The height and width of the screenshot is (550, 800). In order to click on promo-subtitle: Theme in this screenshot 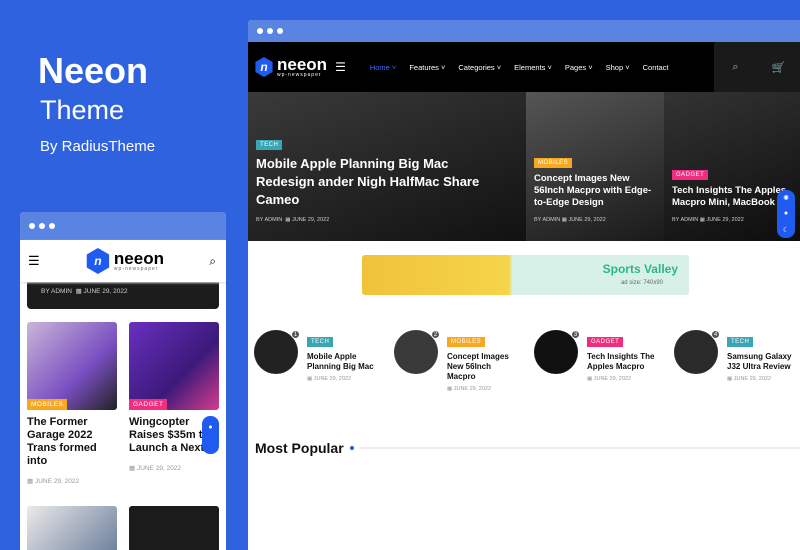, I will do `click(82, 110)`.